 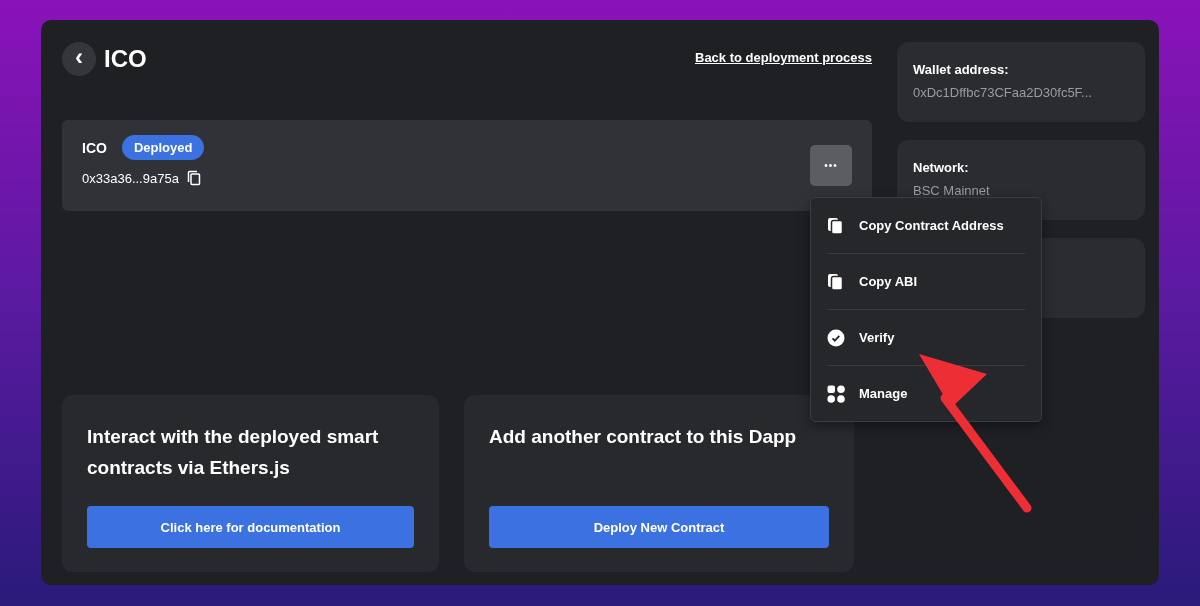 What do you see at coordinates (836, 393) in the screenshot?
I see `grid-icon` at bounding box center [836, 393].